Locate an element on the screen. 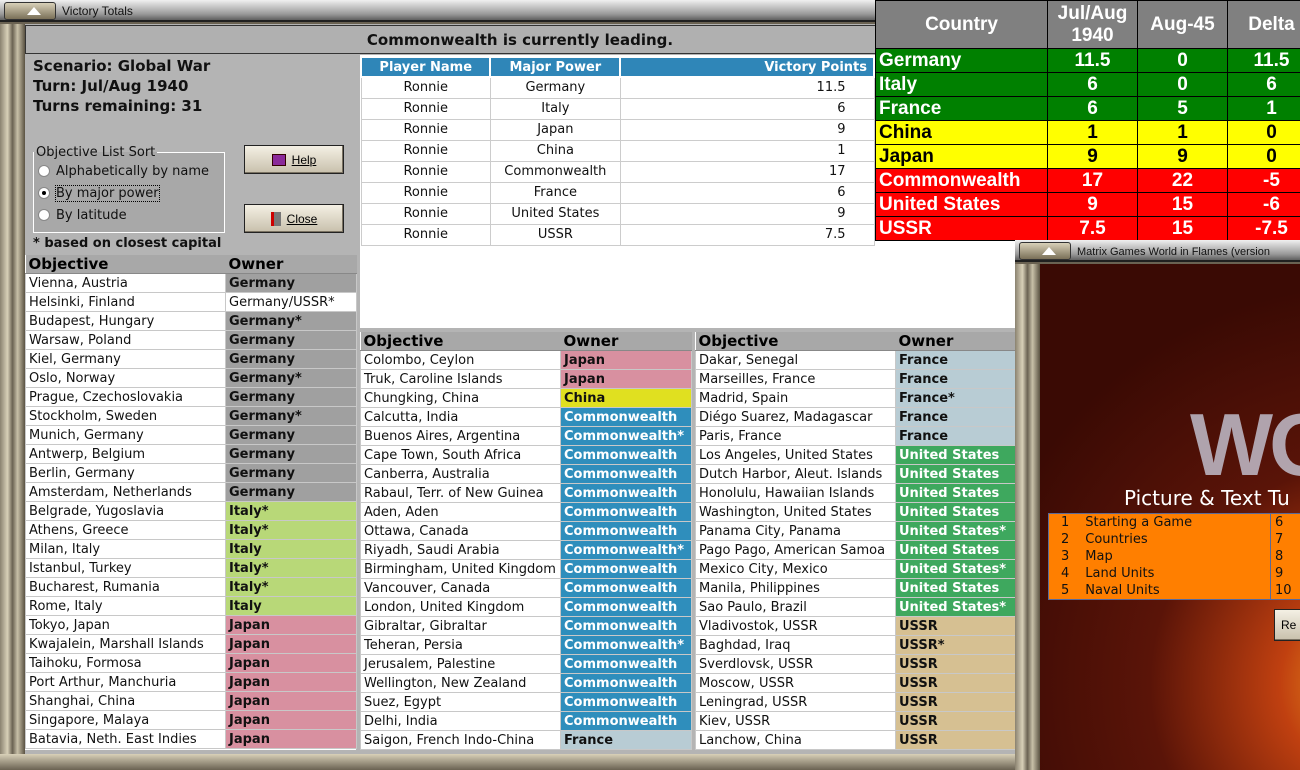 Image resolution: width=1300 pixels, height=770 pixels. objective-row: Paris, France France is located at coordinates (855, 436).